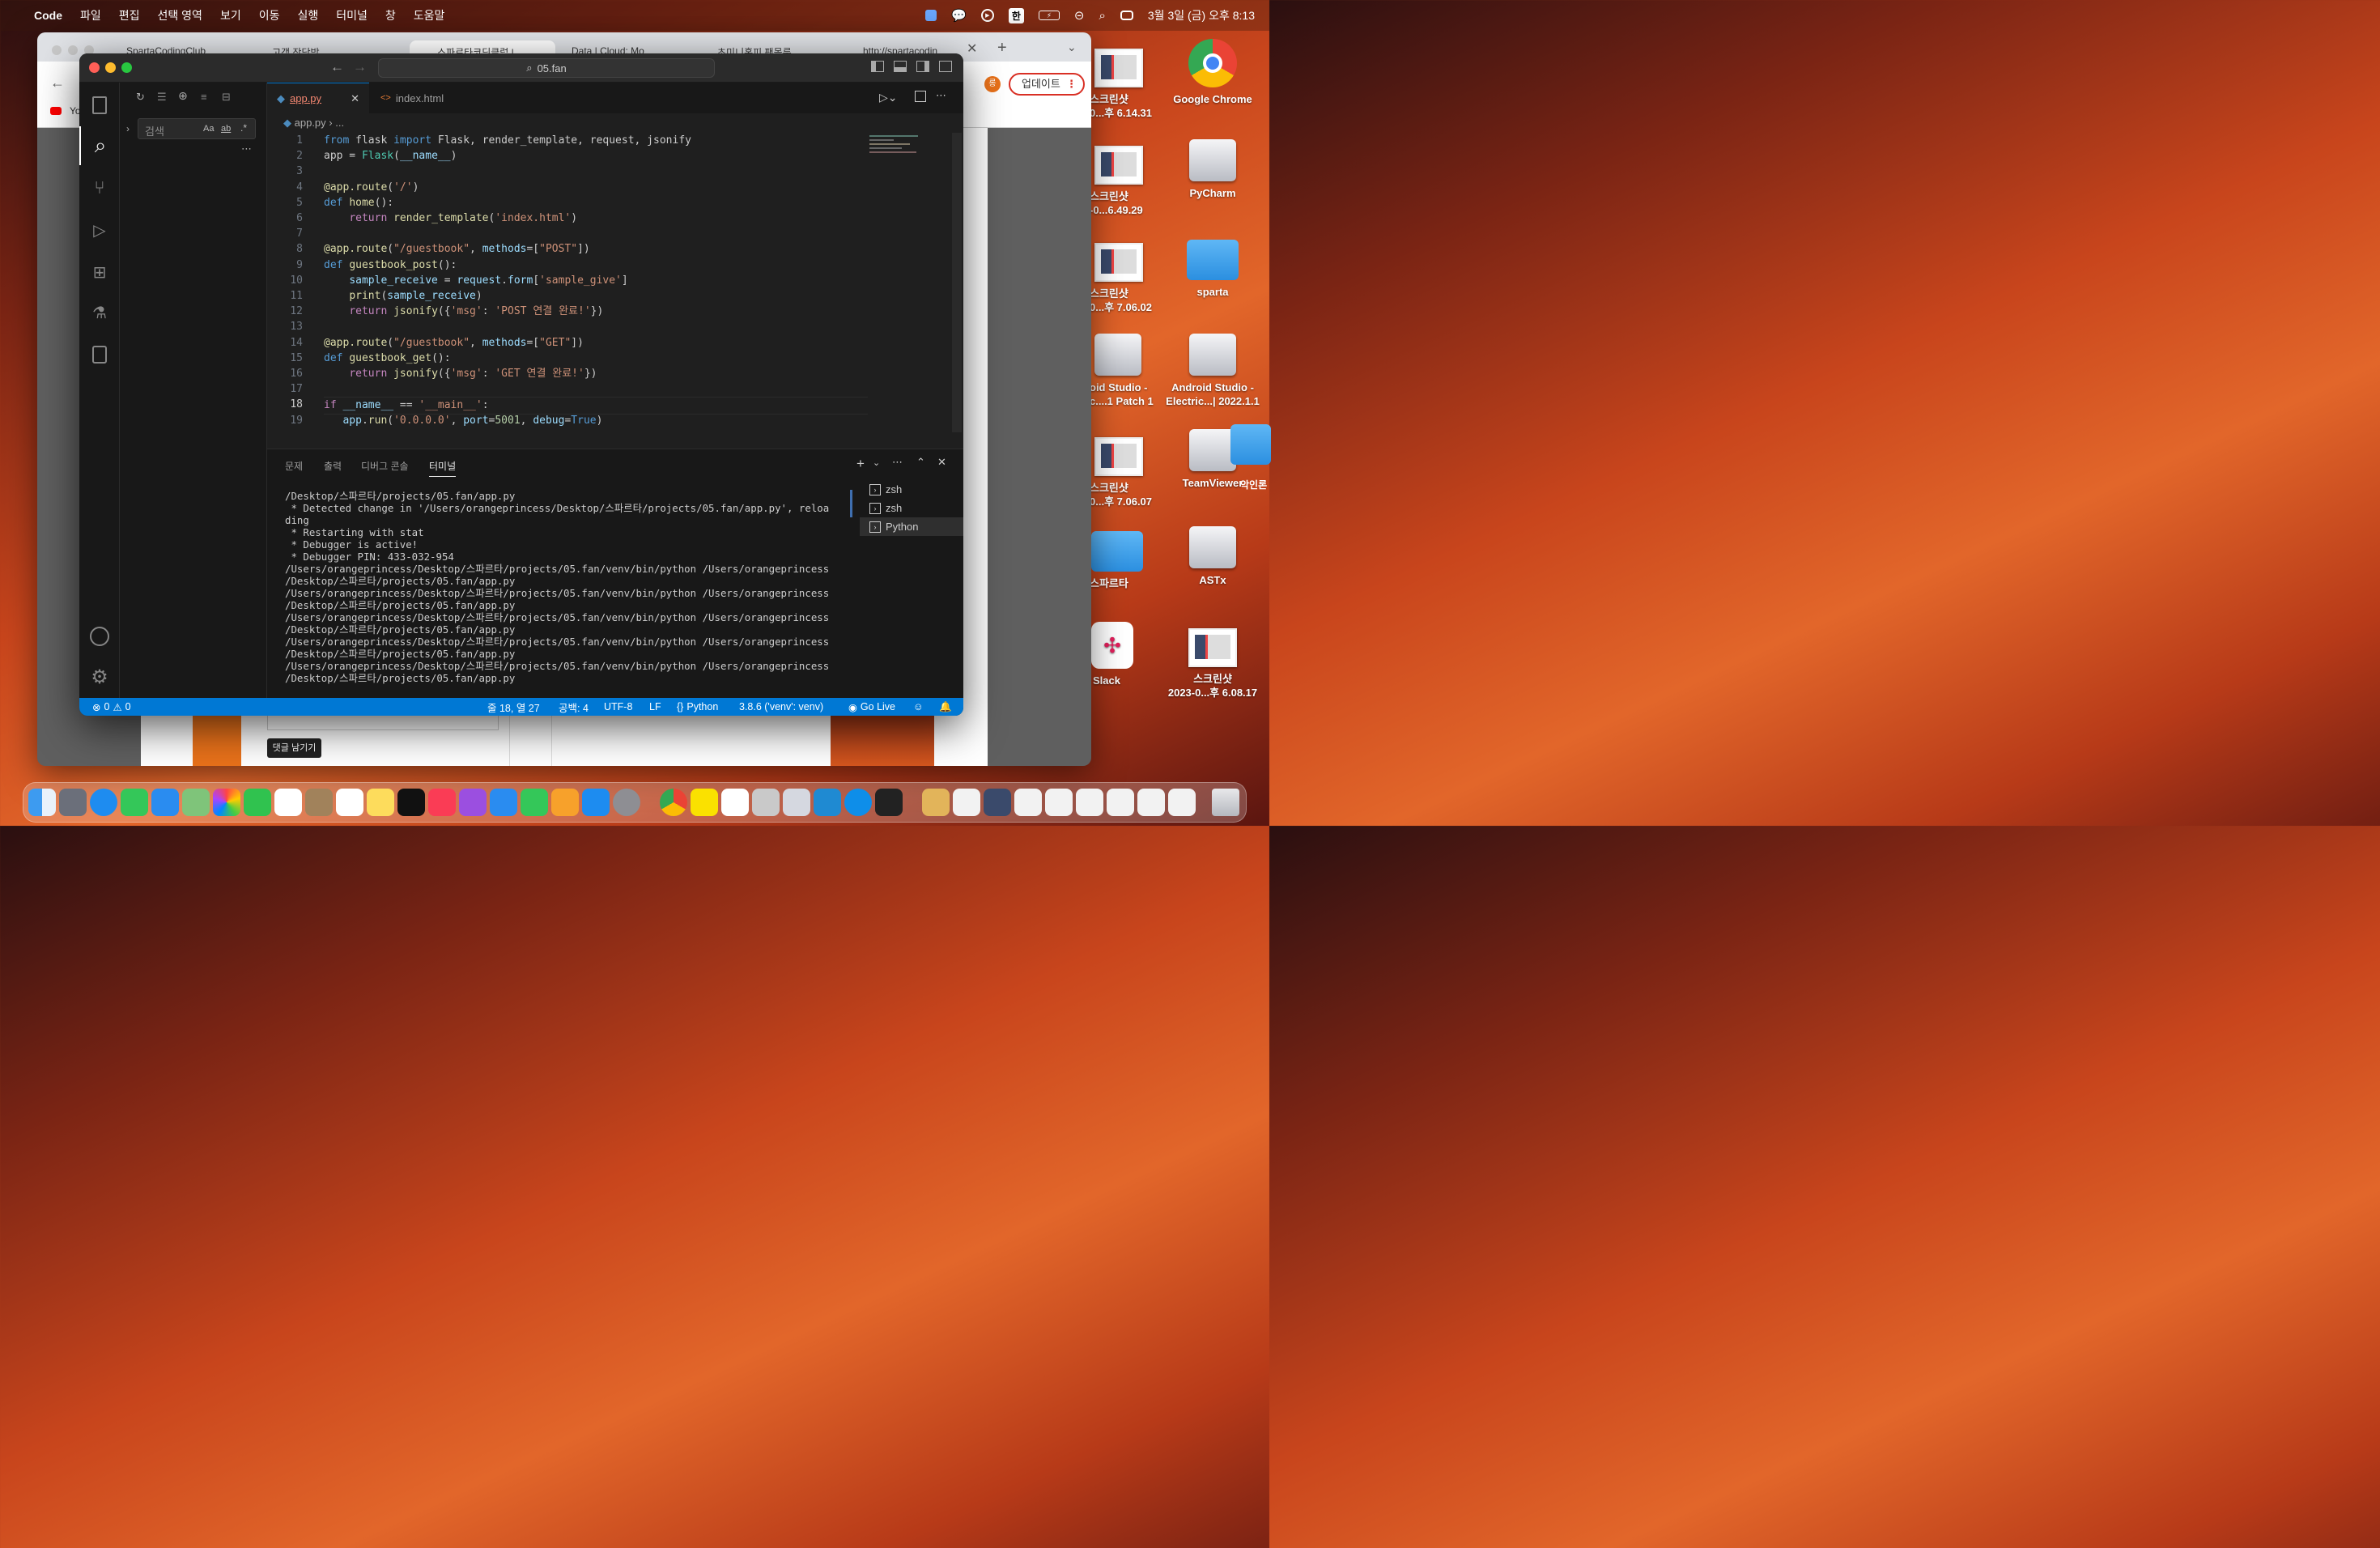  Describe the element at coordinates (627, 803) in the screenshot. I see `system-settings-icon` at that location.